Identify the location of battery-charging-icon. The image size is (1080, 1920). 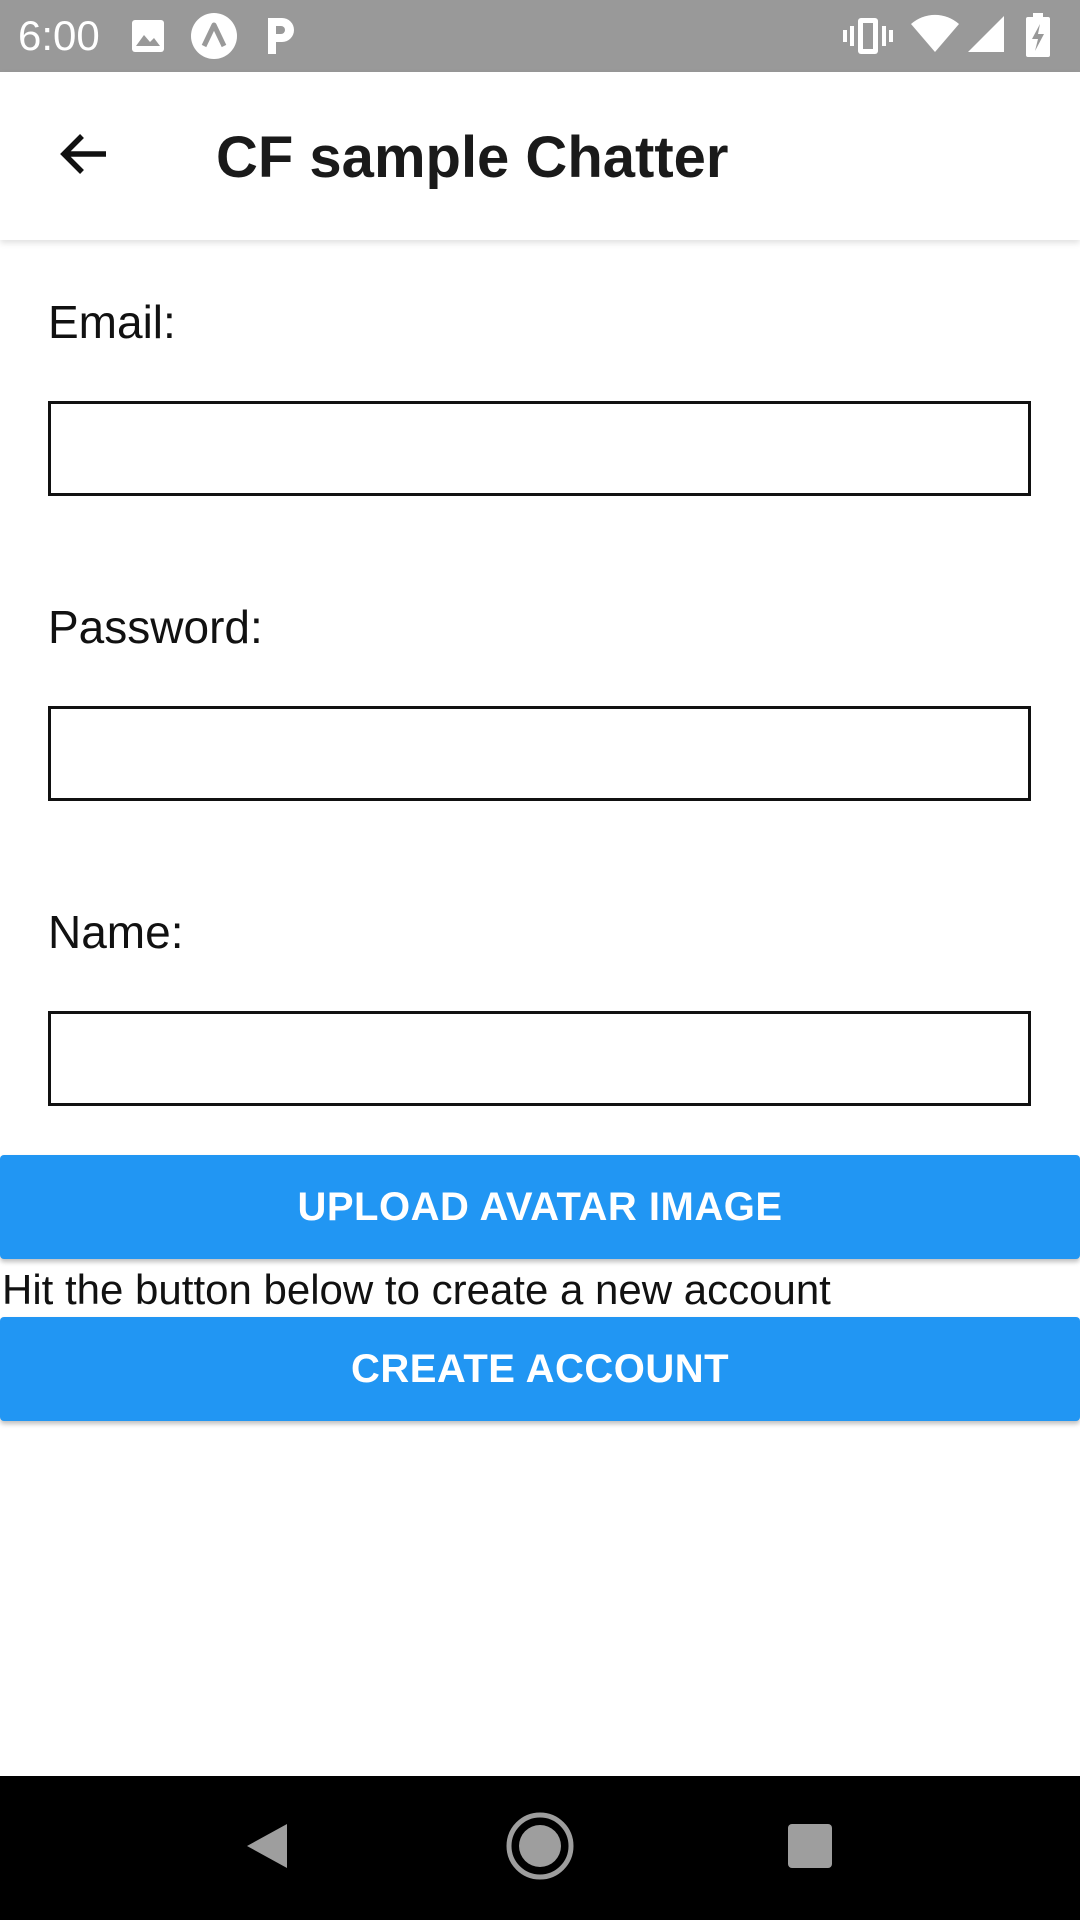
(1038, 37).